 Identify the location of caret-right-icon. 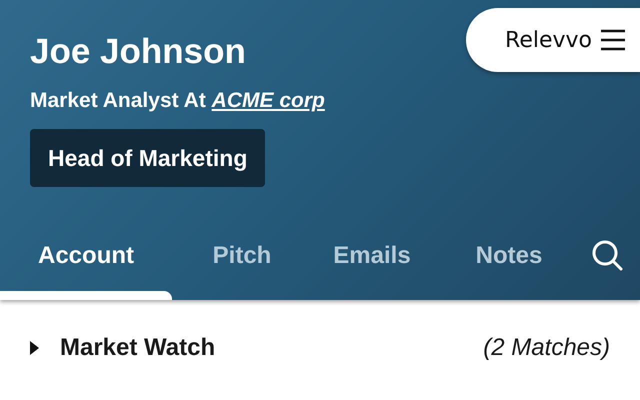
(34, 348).